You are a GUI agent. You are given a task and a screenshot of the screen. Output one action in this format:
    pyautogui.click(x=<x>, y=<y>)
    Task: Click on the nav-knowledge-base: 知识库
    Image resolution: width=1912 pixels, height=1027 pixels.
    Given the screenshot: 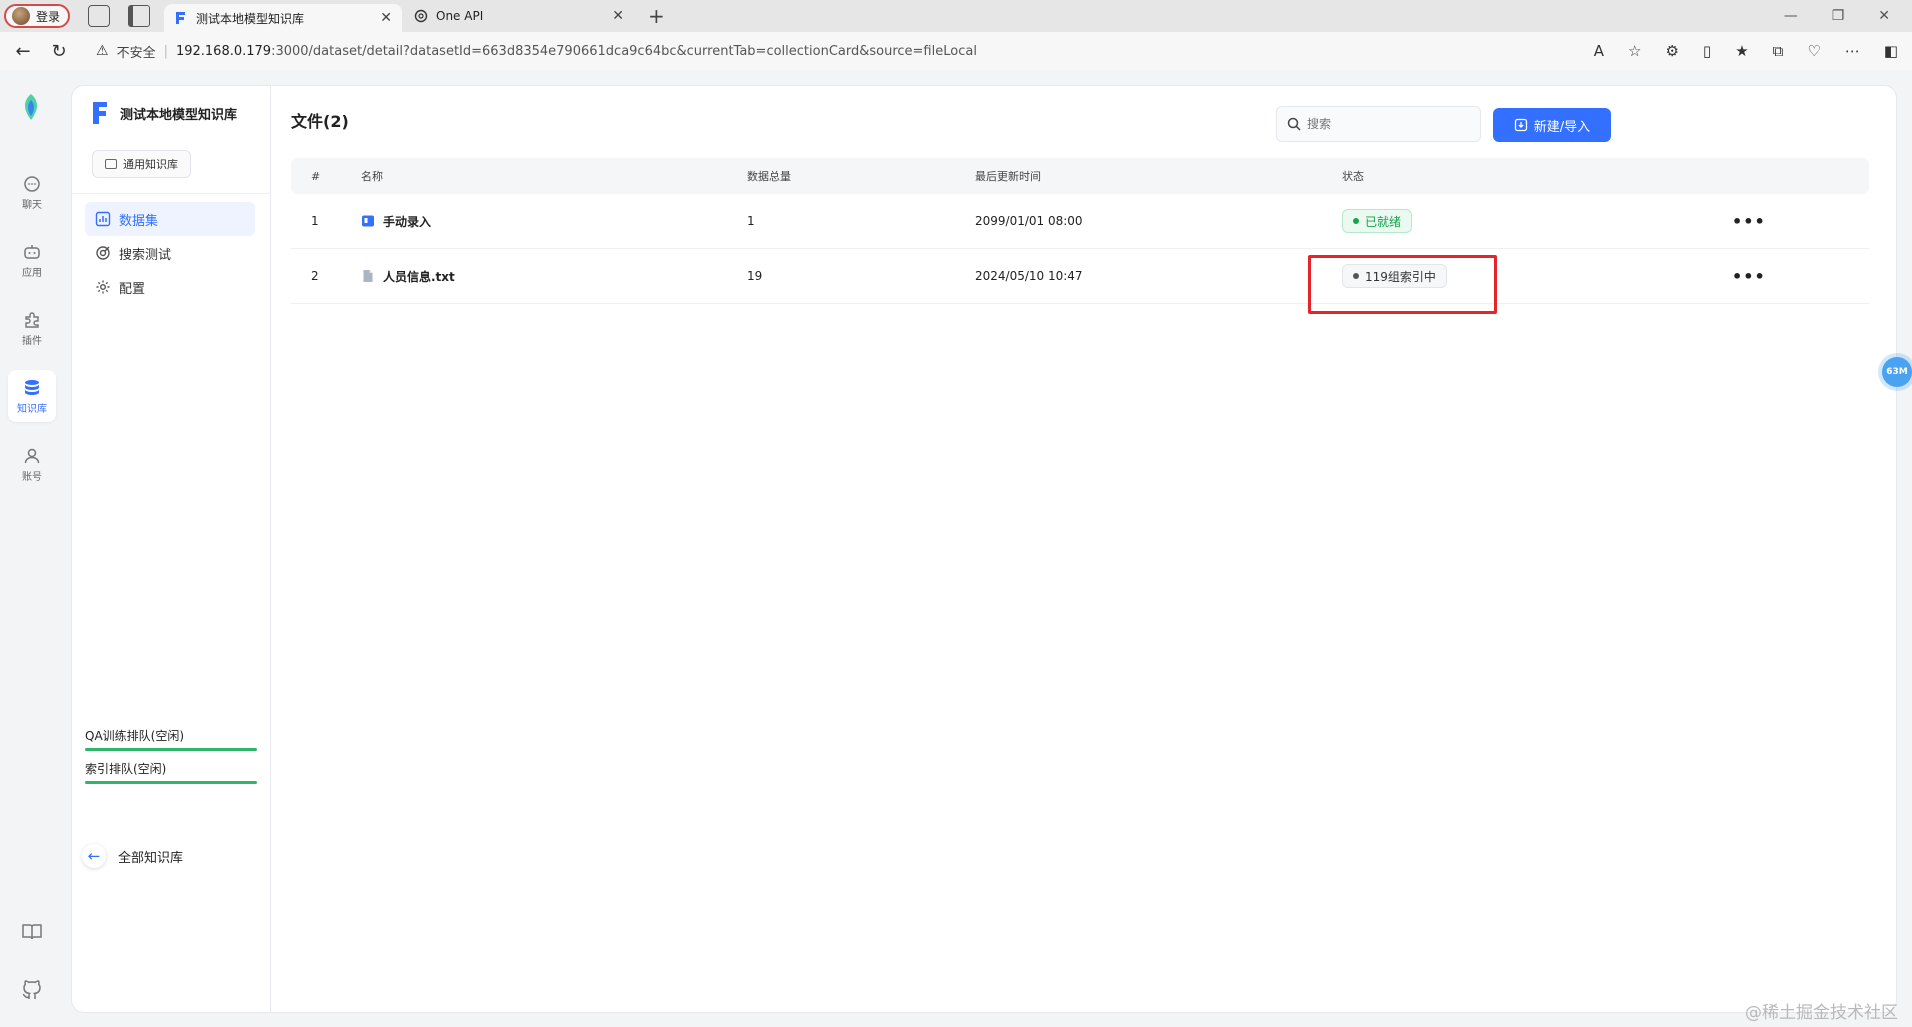 What is the action you would take?
    pyautogui.click(x=32, y=396)
    